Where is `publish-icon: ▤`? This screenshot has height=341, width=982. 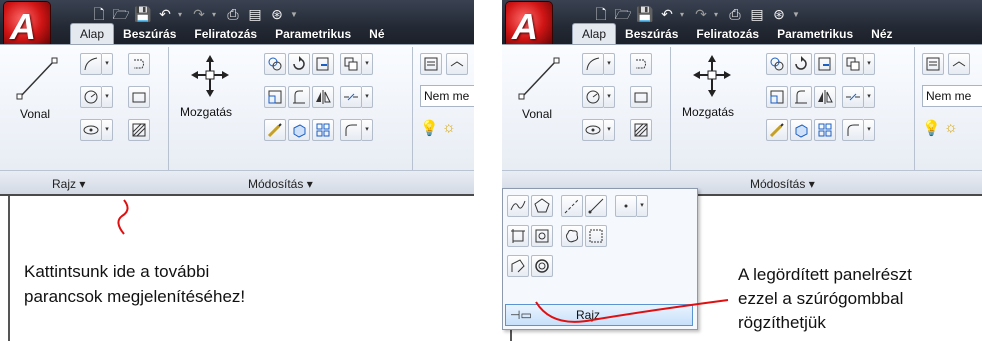 publish-icon: ▤ is located at coordinates (757, 14).